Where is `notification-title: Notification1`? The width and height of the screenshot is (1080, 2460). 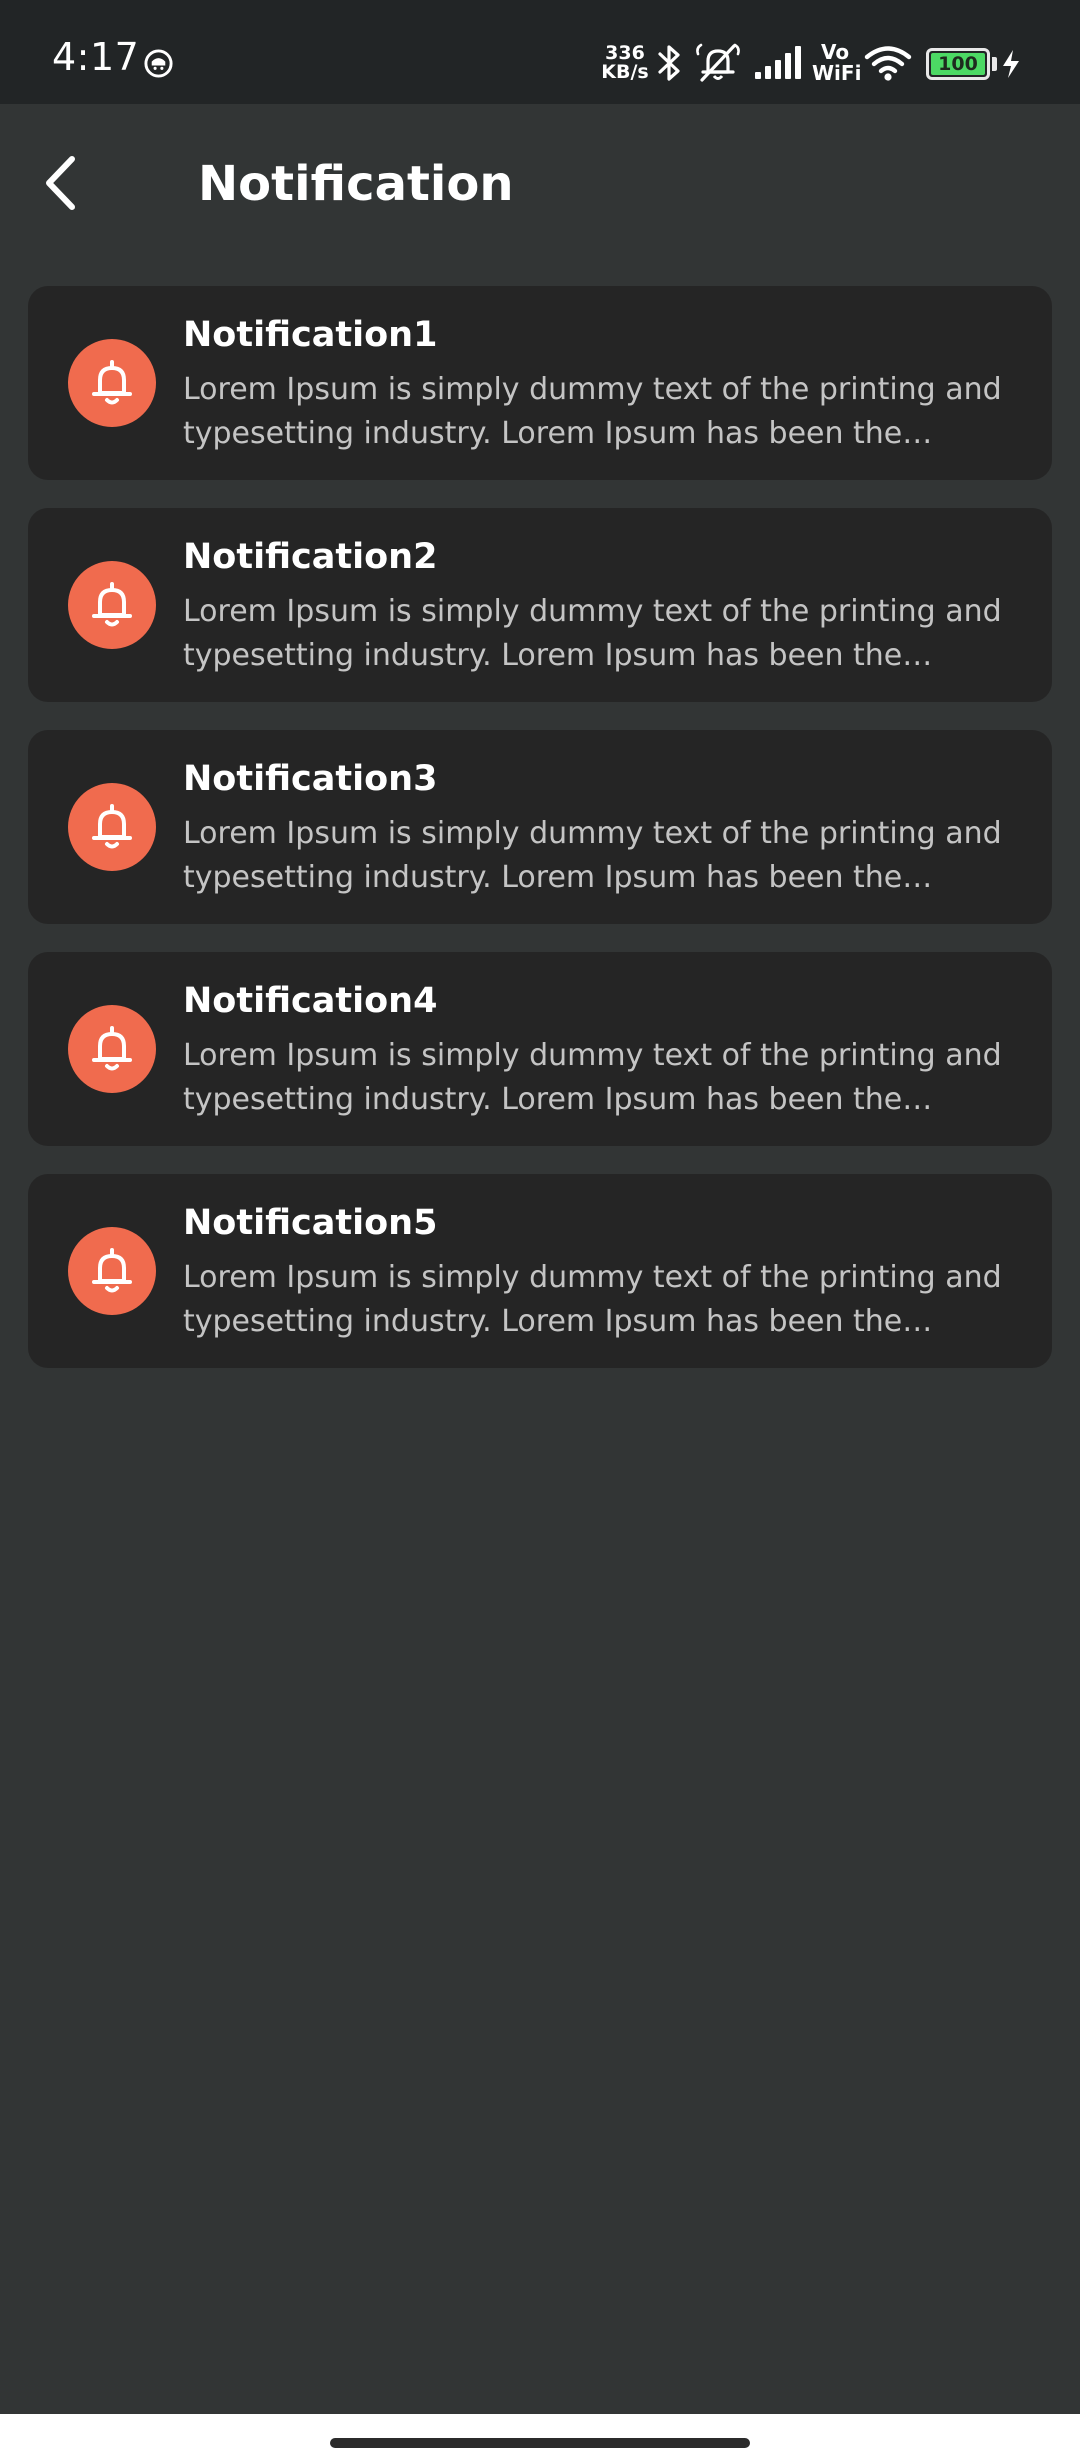
notification-title: Notification1 is located at coordinates (310, 335).